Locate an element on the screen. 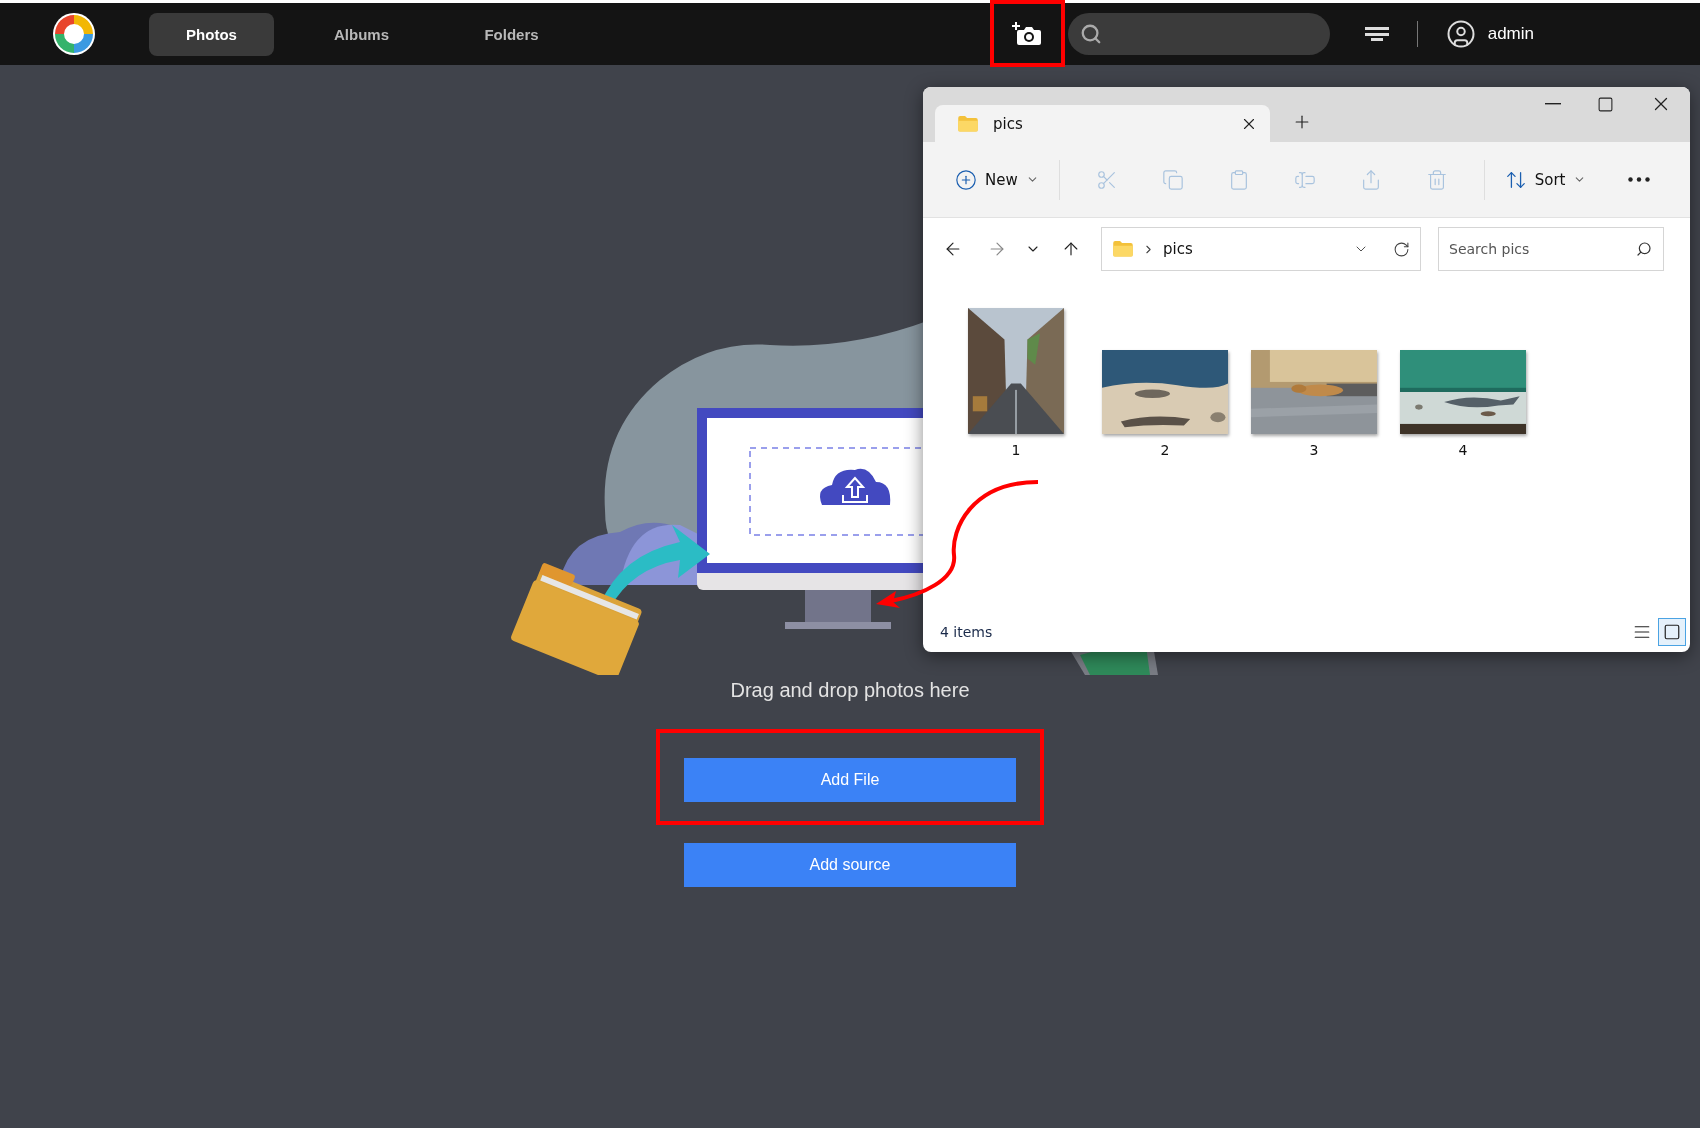  nav-tab: Photos is located at coordinates (211, 34).